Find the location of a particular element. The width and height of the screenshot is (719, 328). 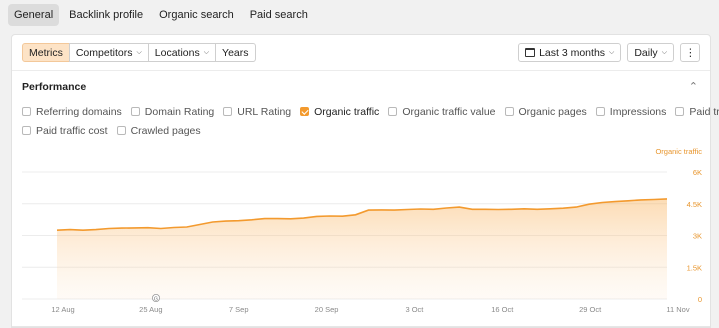

tab-general: General is located at coordinates (34, 15).